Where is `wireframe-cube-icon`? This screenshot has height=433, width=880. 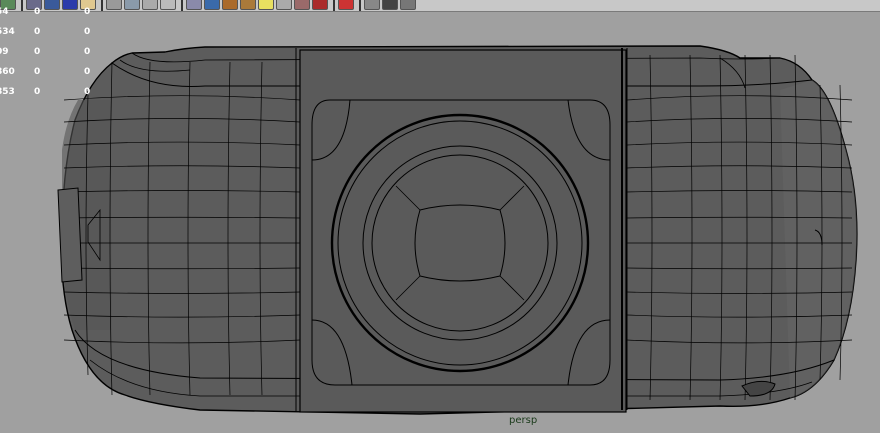 wireframe-cube-icon is located at coordinates (194, 5).